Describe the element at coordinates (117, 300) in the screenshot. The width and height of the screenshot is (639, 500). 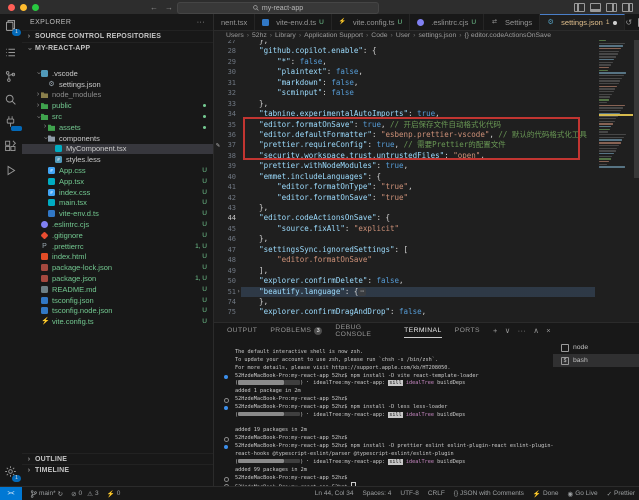
I see `tree-item-tsconfig-json: tsconfig.json U` at that location.